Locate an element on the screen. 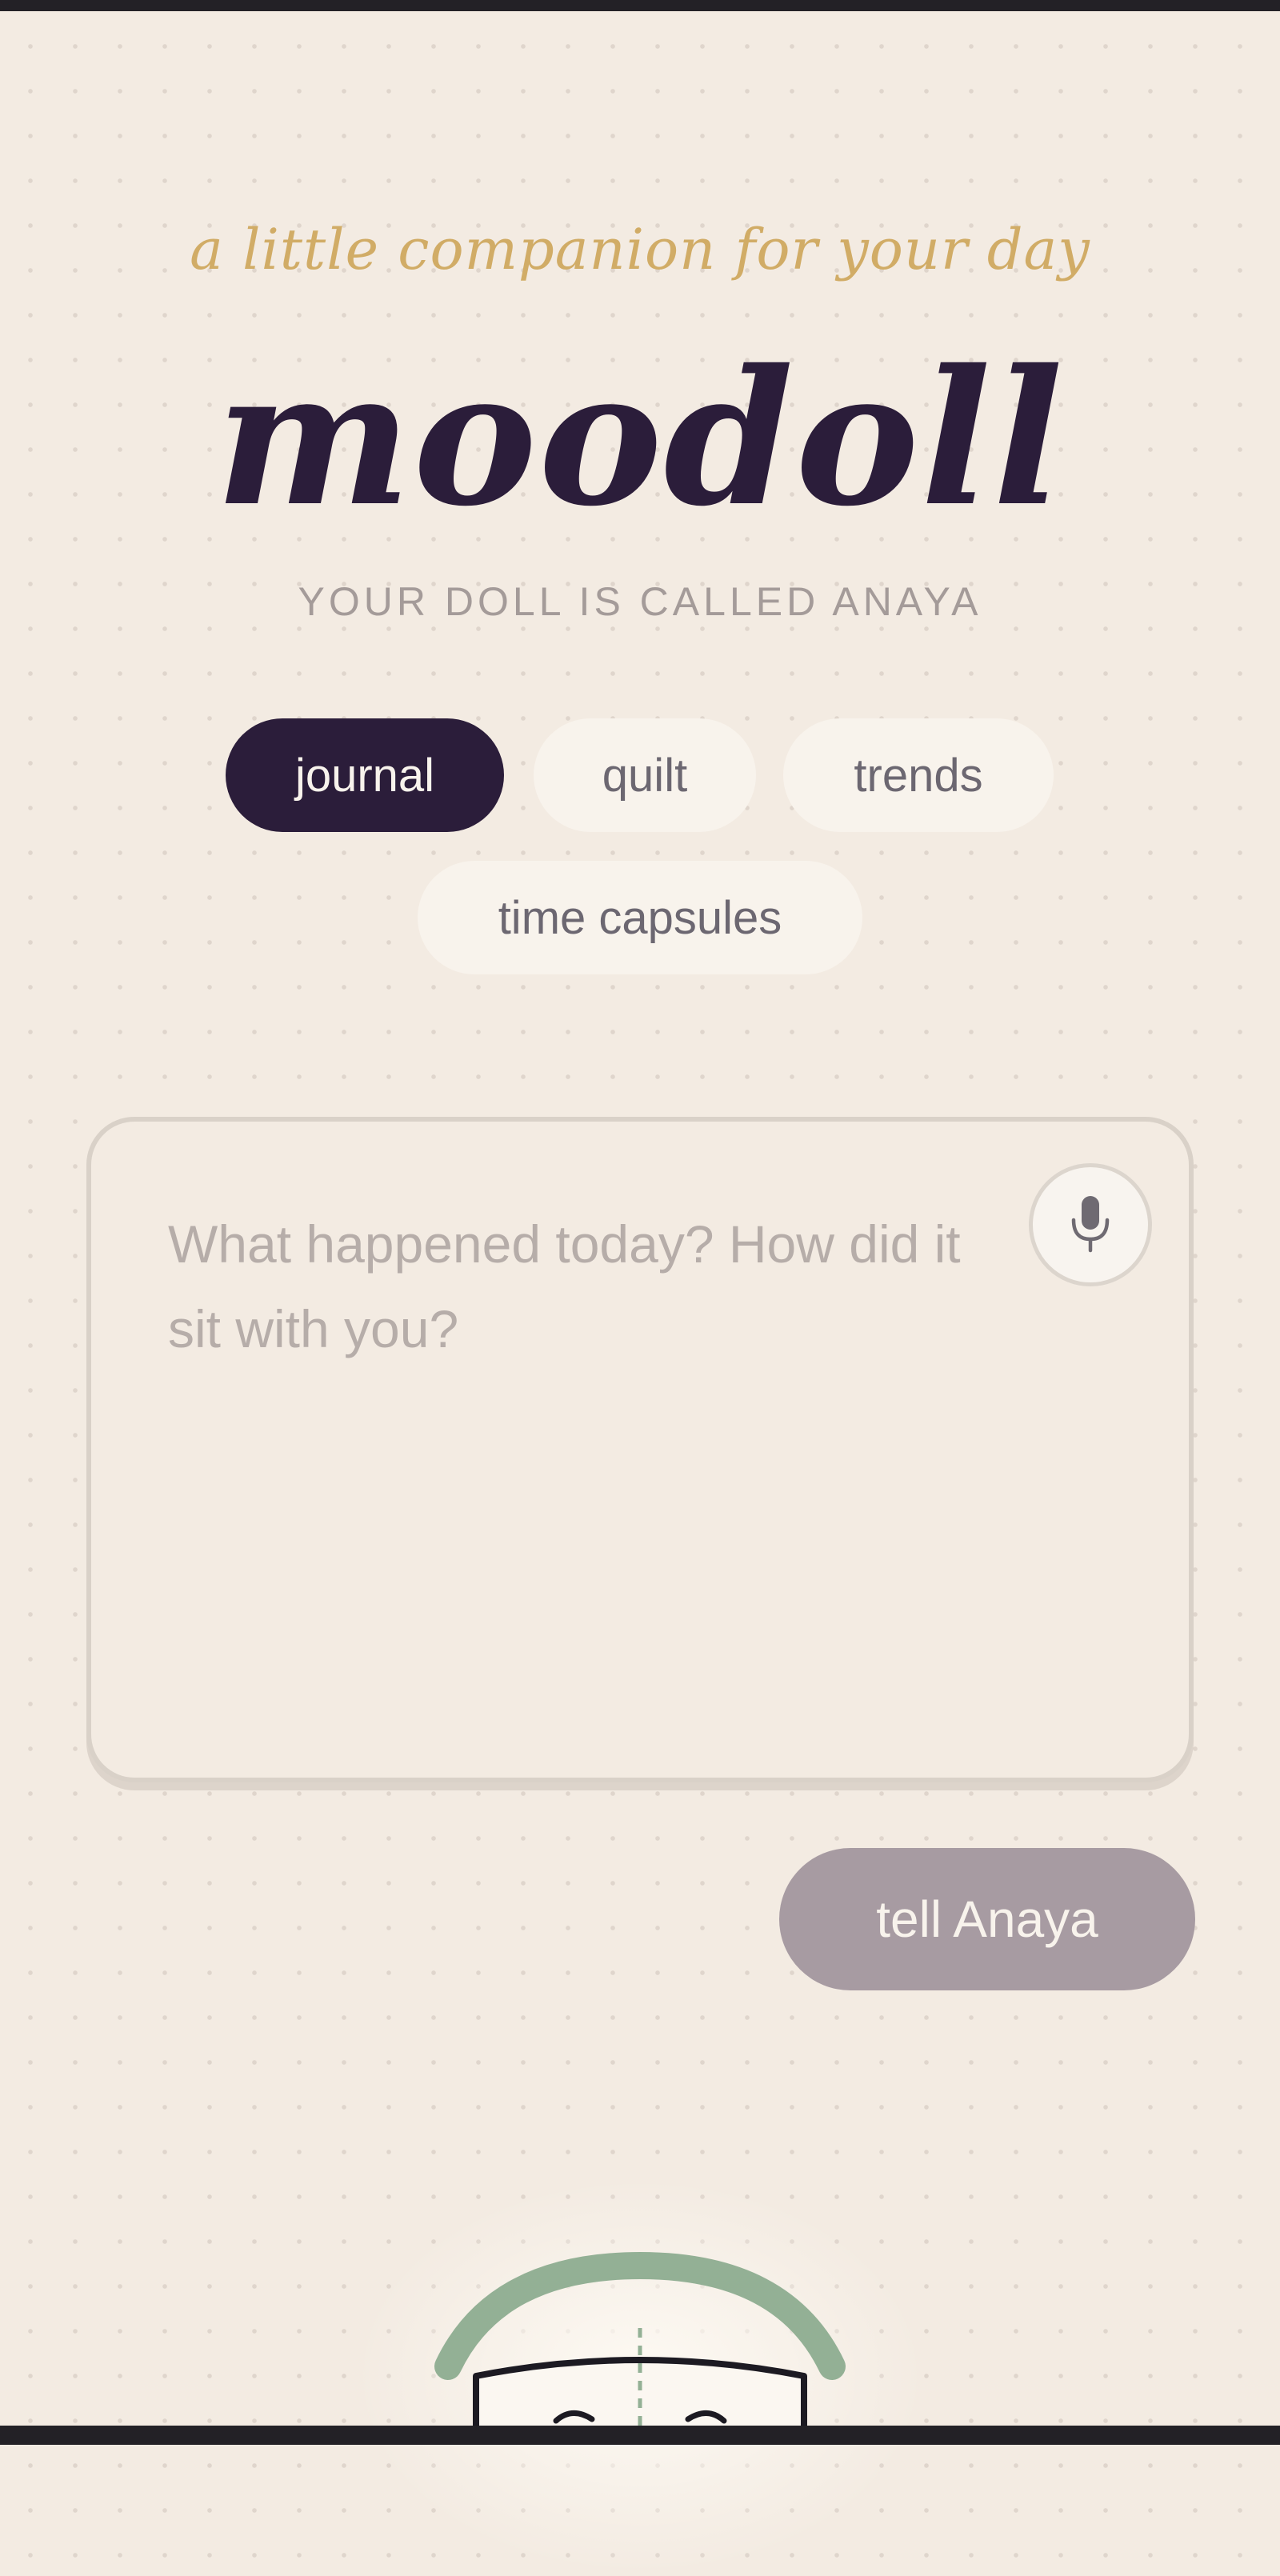  mic-button is located at coordinates (1090, 1224).